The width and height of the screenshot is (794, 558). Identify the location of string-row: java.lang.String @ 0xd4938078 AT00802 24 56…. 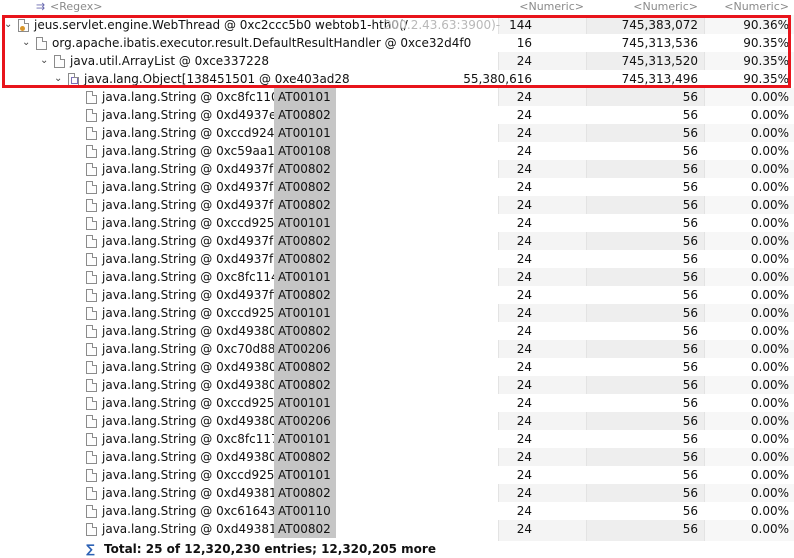
(397, 385).